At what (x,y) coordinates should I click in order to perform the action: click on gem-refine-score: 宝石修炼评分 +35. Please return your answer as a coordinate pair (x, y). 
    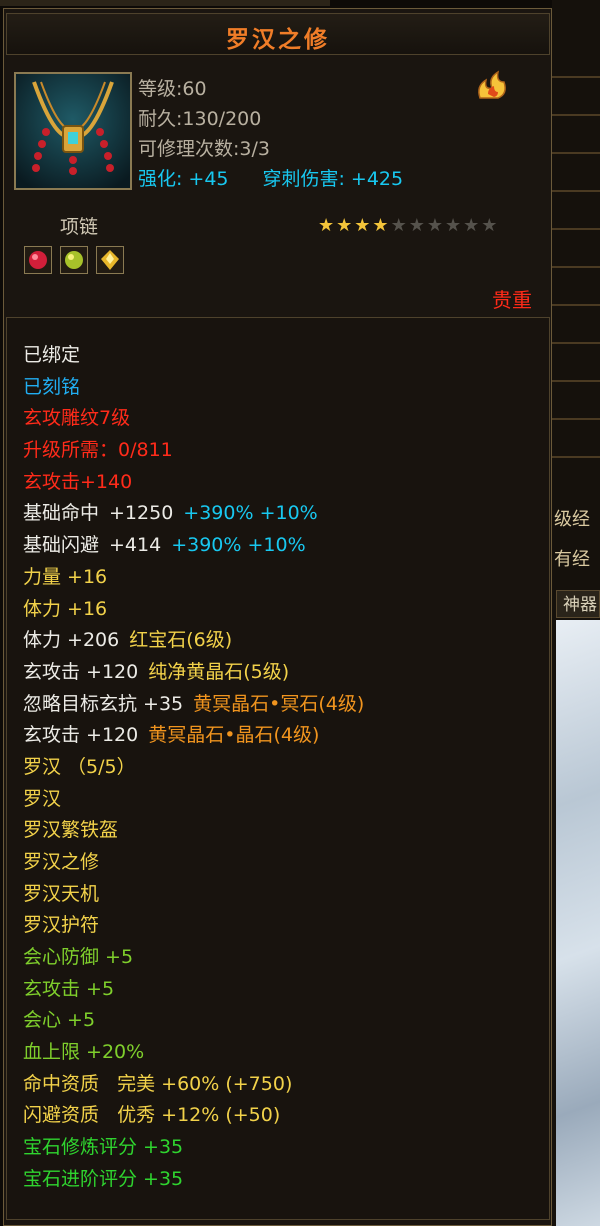
    Looking at the image, I should click on (103, 1147).